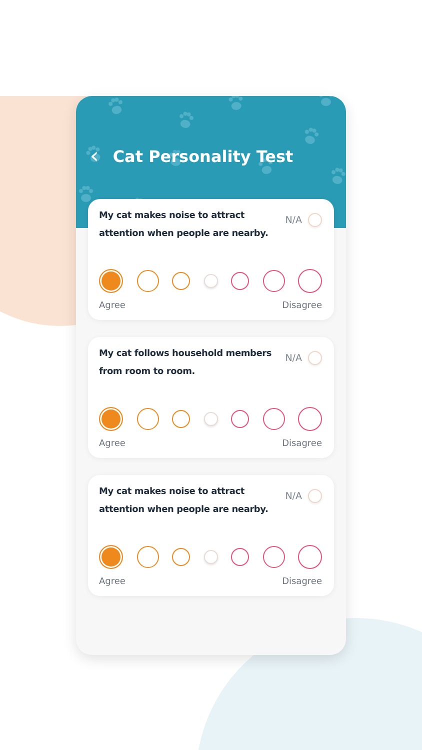 The width and height of the screenshot is (422, 750). I want to click on back-button: ‹, so click(94, 157).